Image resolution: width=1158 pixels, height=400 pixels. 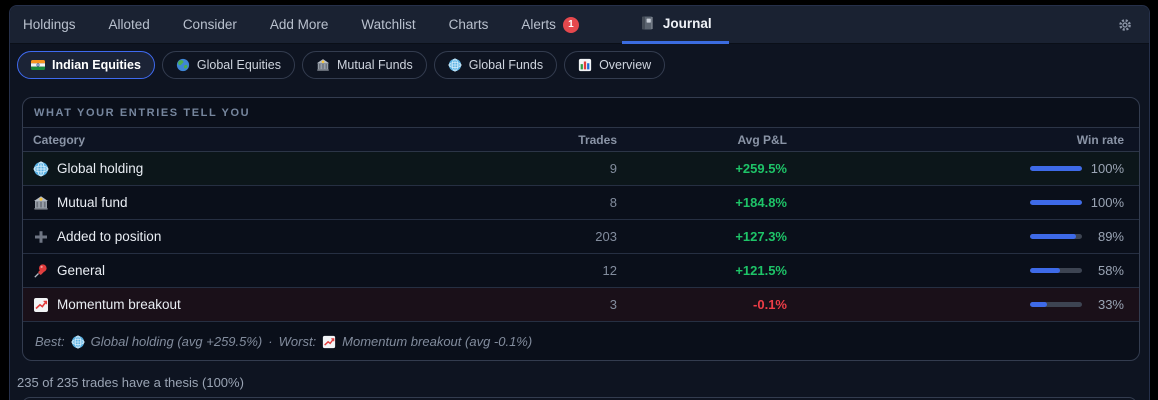 What do you see at coordinates (770, 304) in the screenshot?
I see `avg-pnl-value: -0.1%` at bounding box center [770, 304].